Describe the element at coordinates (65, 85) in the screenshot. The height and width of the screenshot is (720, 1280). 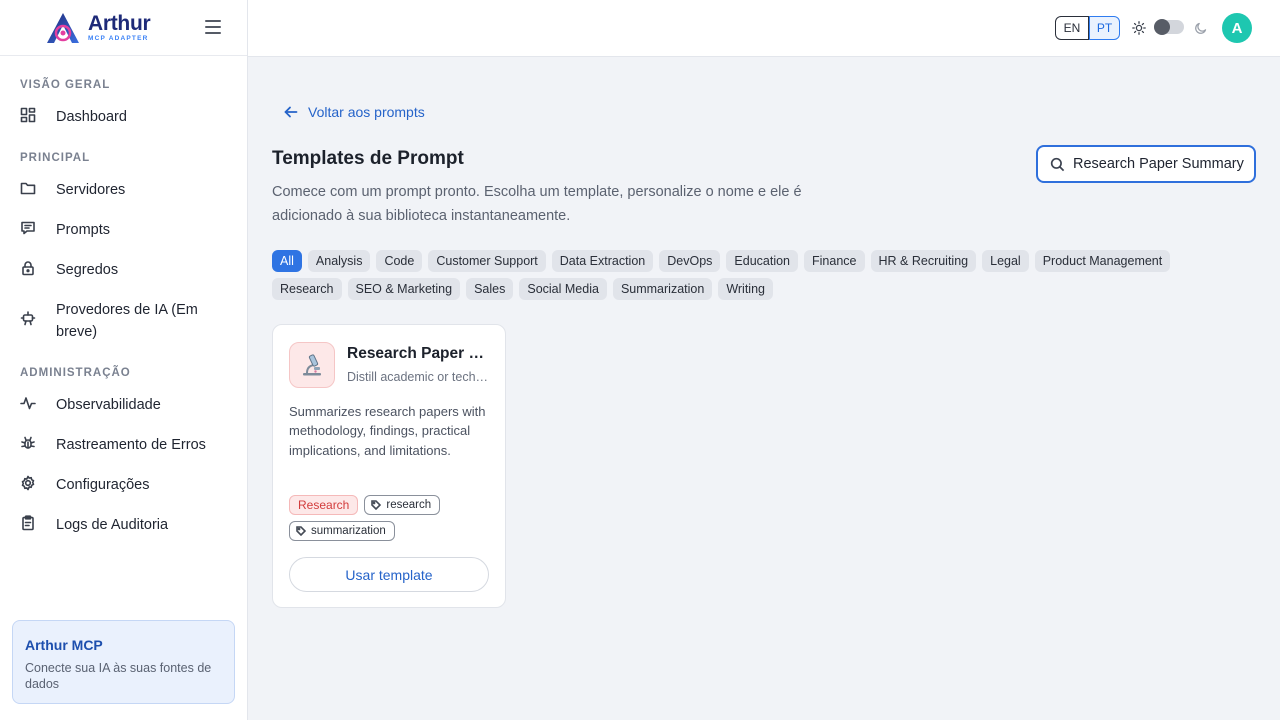
I see `nav-section-overview: VISÃO GERAL` at that location.